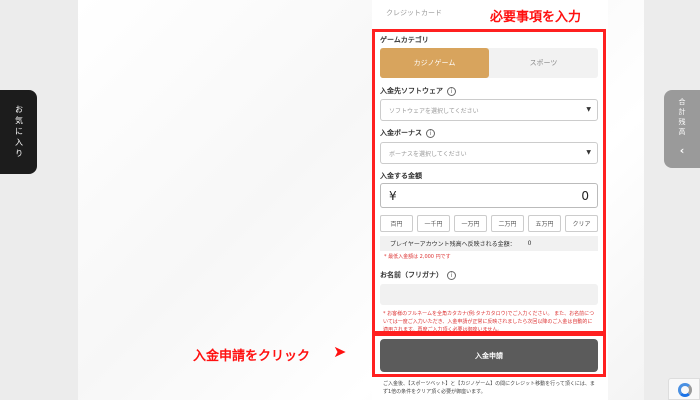 This screenshot has width=700, height=400. Describe the element at coordinates (682, 118) in the screenshot. I see `total-balance-label: 合計残高` at that location.